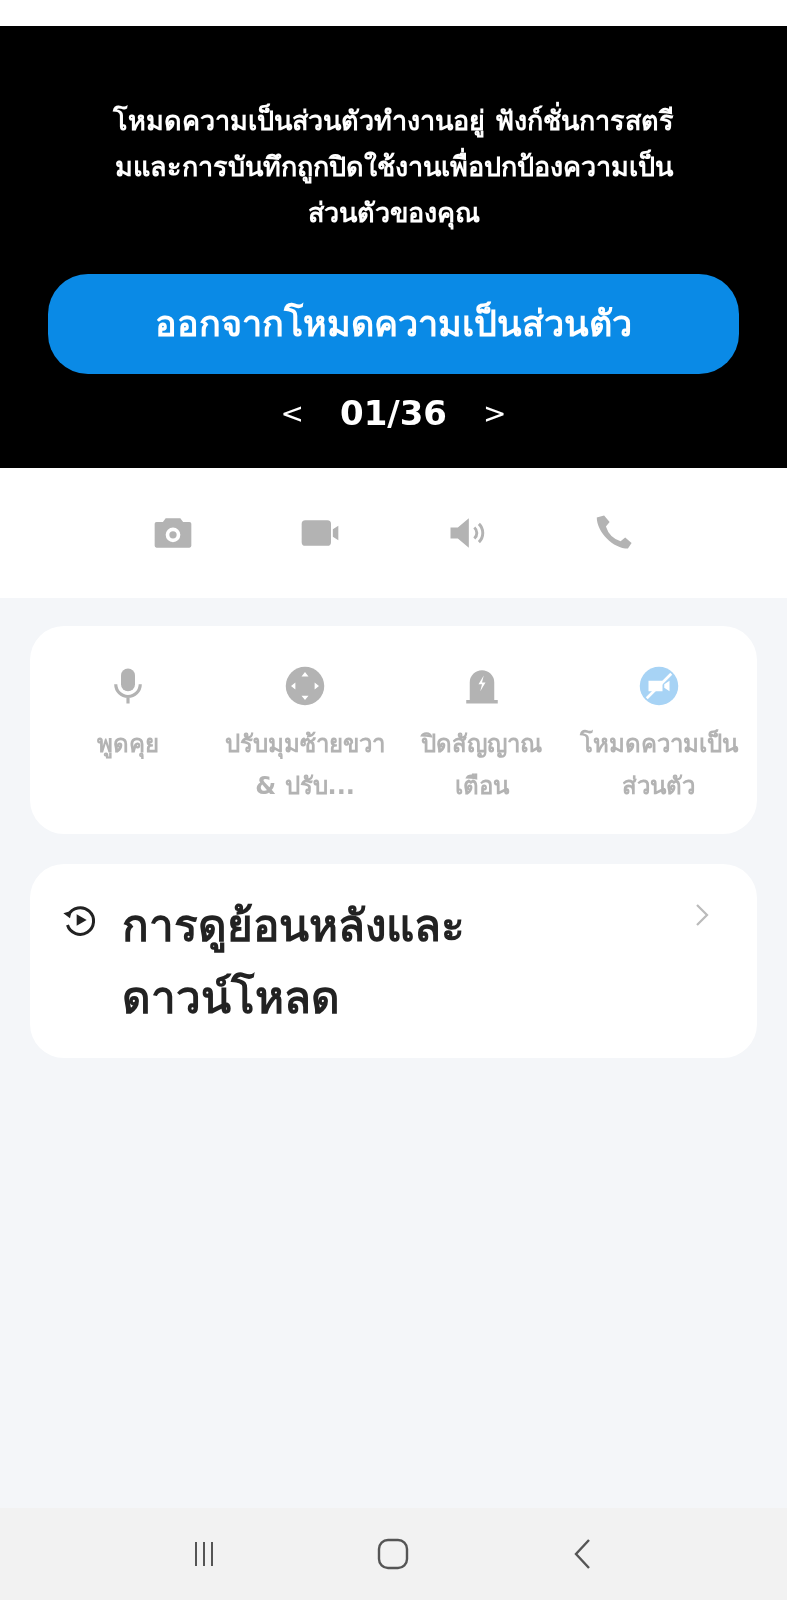  I want to click on home-icon, so click(393, 1554).